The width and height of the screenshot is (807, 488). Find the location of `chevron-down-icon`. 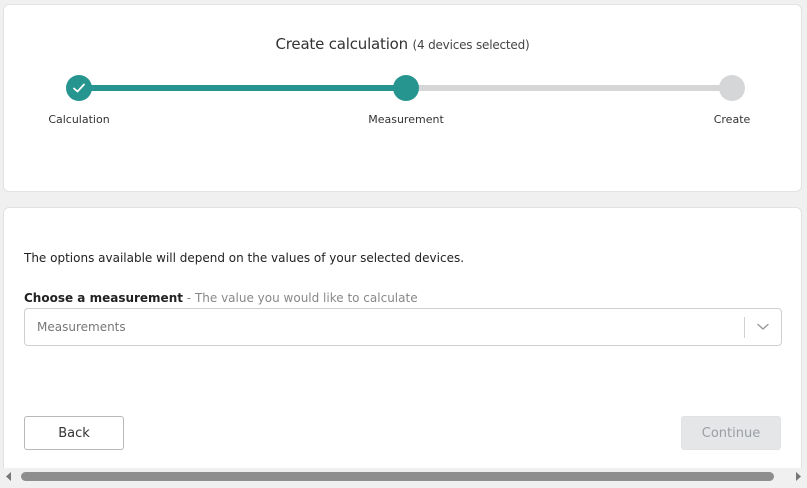

chevron-down-icon is located at coordinates (763, 327).